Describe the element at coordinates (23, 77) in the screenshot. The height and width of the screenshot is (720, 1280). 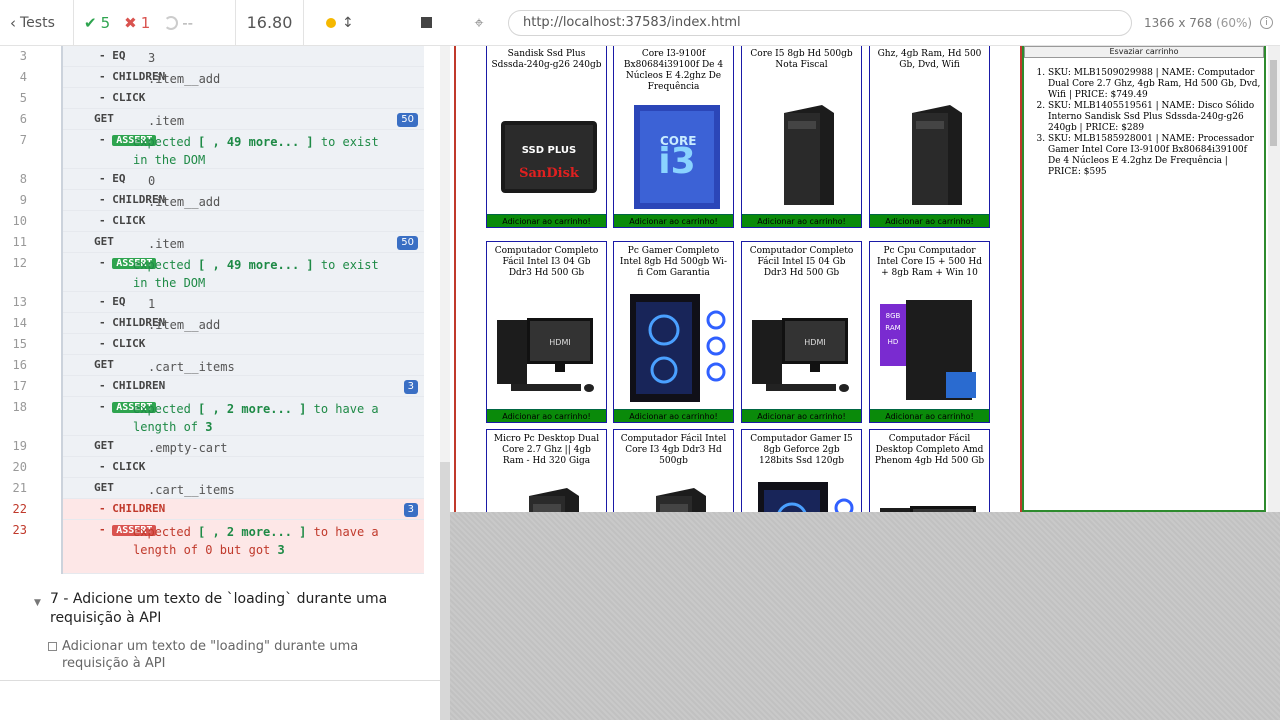
I see `command-number: 4` at that location.